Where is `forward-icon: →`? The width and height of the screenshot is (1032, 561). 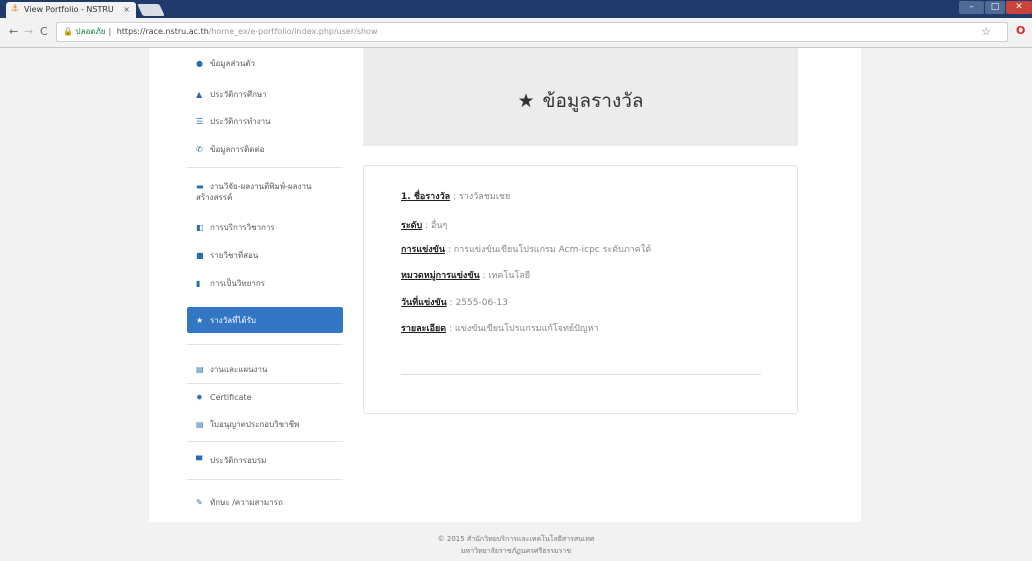 forward-icon: → is located at coordinates (28, 31).